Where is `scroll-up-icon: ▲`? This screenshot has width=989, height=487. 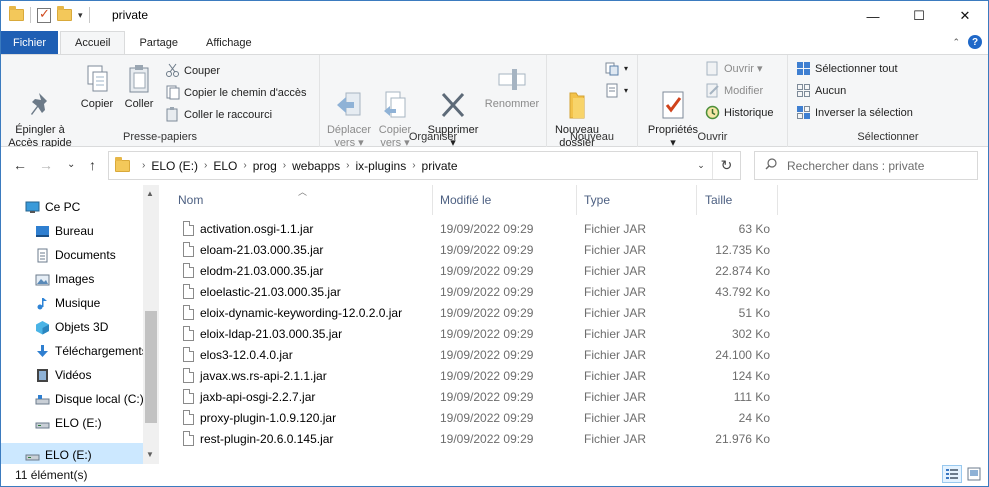 scroll-up-icon: ▲ is located at coordinates (150, 193).